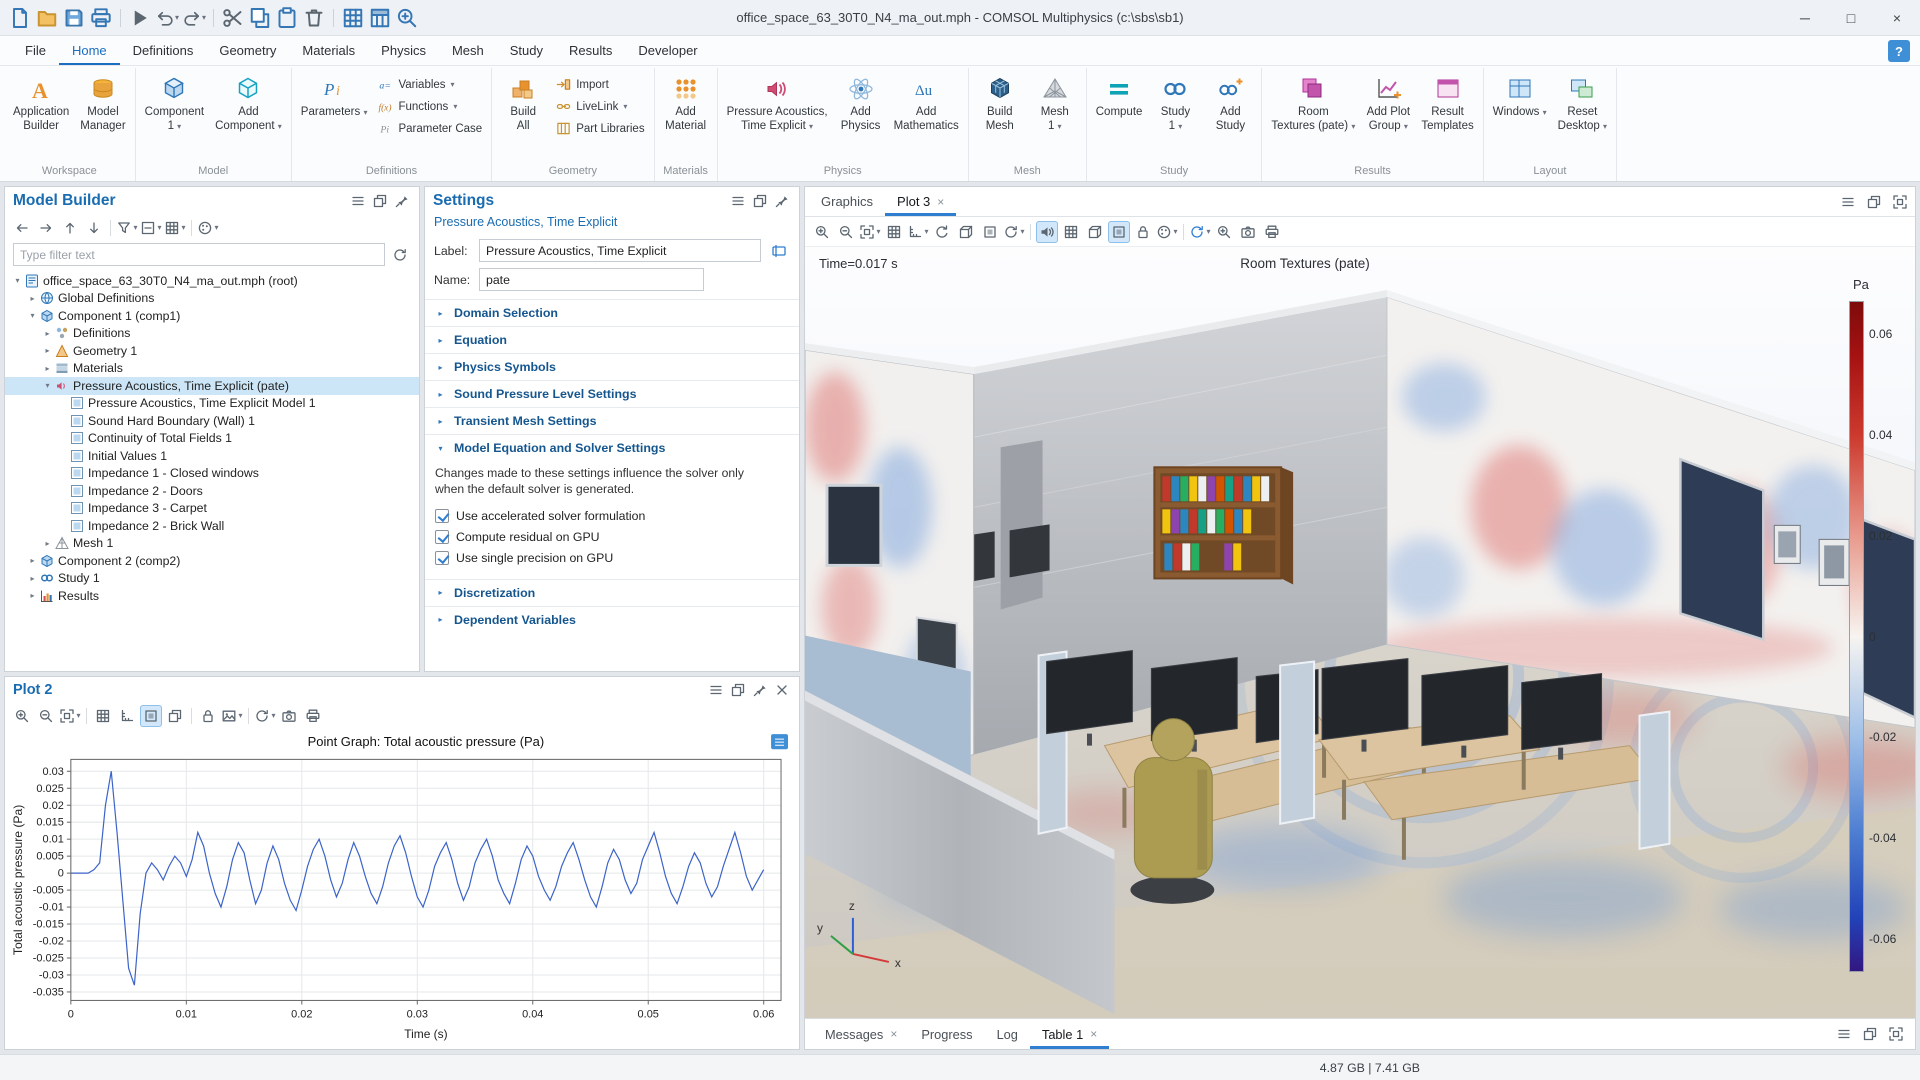 This screenshot has height=1080, width=1920. I want to click on ribbon-livelink-button: LiveLink ▾, so click(600, 106).